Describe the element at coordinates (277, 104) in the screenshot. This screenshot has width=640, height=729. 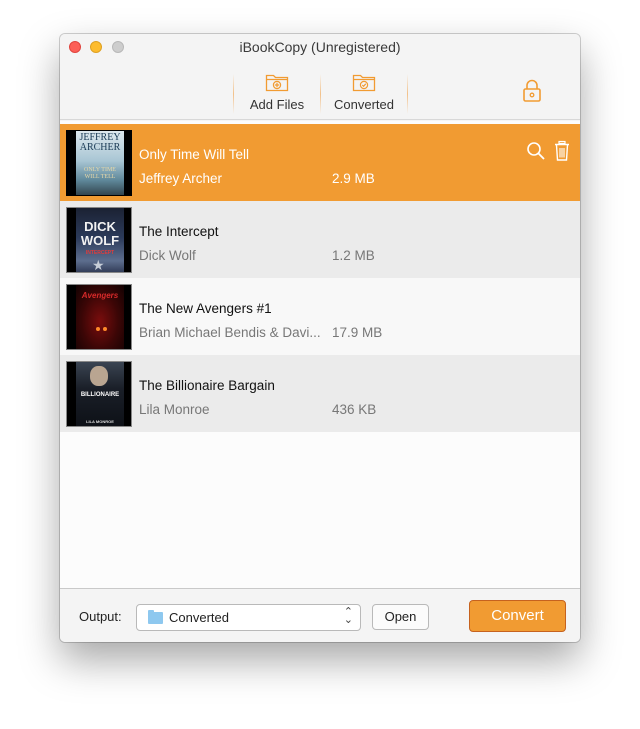
I see `add-files-label: Add Files` at that location.